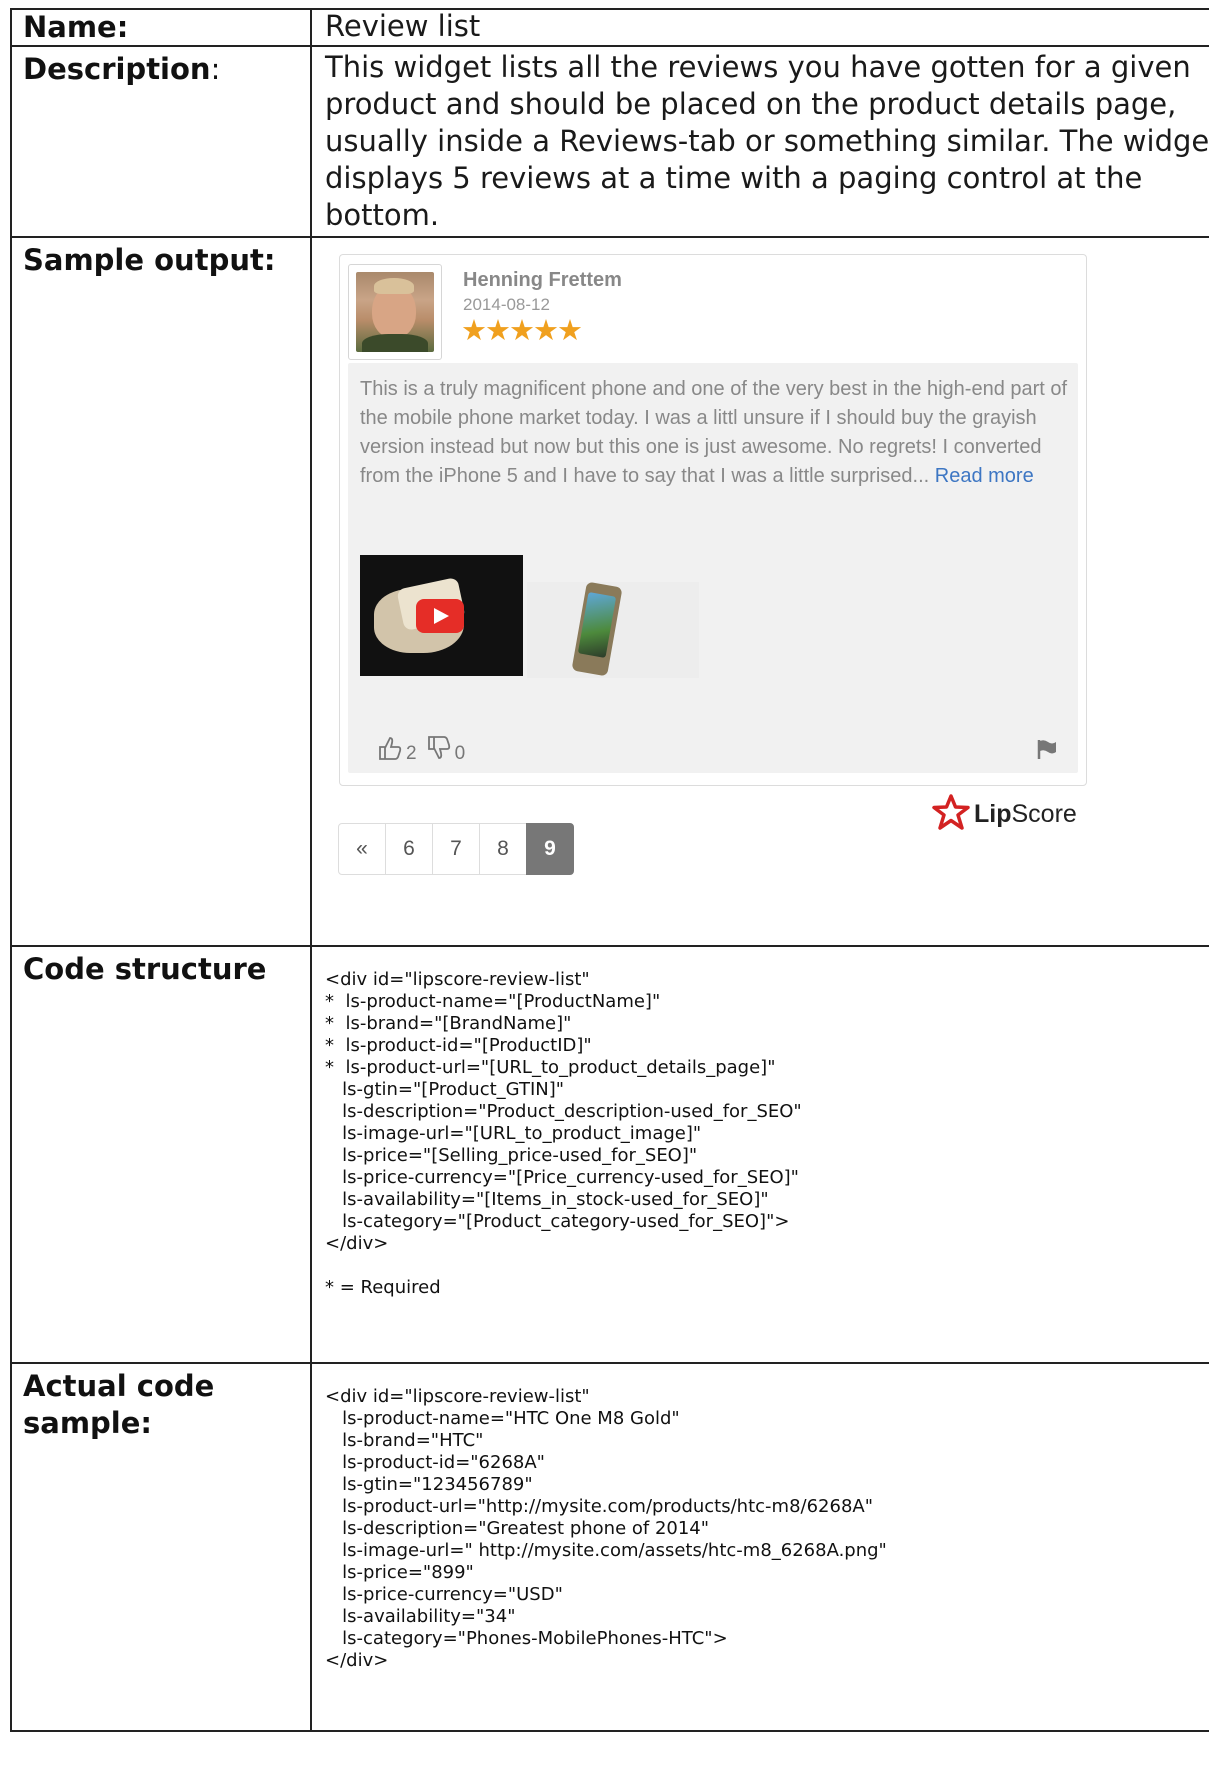 This screenshot has height=1771, width=1209. What do you see at coordinates (502, 1418) in the screenshot?
I see `code-line: ls-product-name="HTC One M8 Gold"` at bounding box center [502, 1418].